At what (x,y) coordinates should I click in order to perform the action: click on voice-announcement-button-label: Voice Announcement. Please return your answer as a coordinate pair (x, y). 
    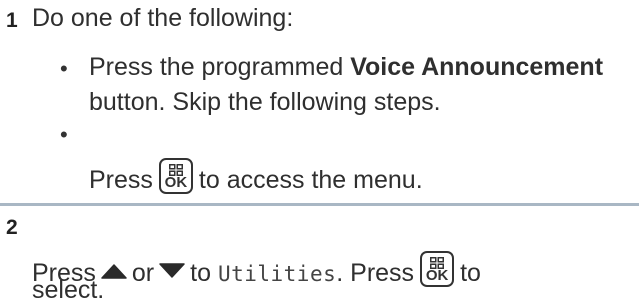
    Looking at the image, I should click on (477, 67).